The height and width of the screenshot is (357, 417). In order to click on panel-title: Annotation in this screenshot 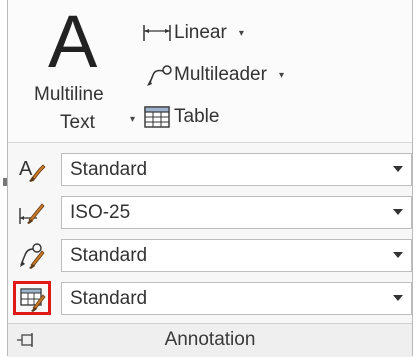, I will do `click(210, 339)`.